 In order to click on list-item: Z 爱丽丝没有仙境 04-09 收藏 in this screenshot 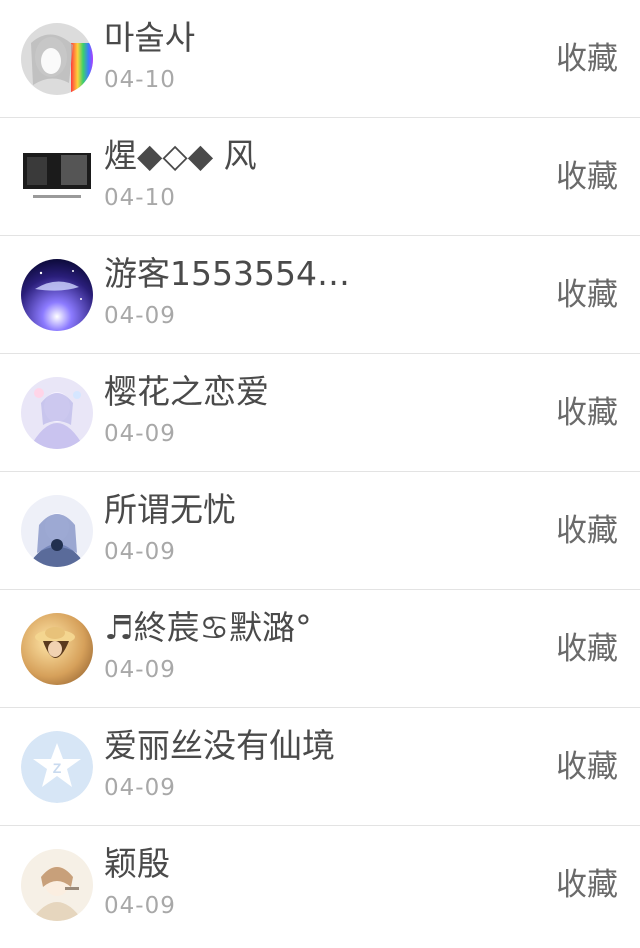, I will do `click(320, 767)`.